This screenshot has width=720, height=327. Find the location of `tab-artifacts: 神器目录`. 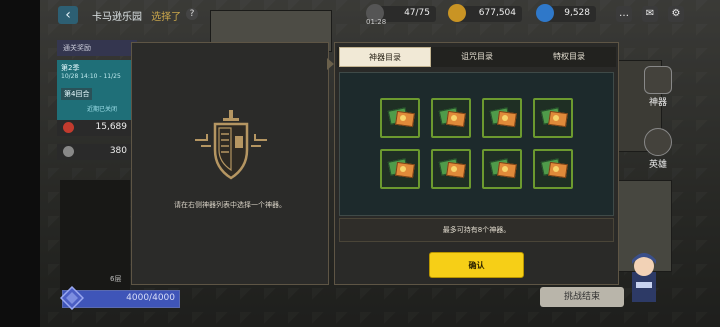

tab-artifacts: 神器目录 is located at coordinates (385, 57).